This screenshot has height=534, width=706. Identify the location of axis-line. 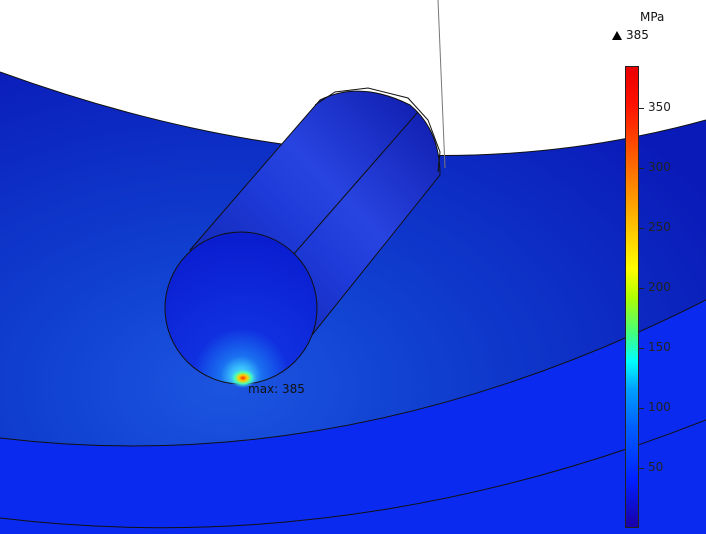
(441, 84).